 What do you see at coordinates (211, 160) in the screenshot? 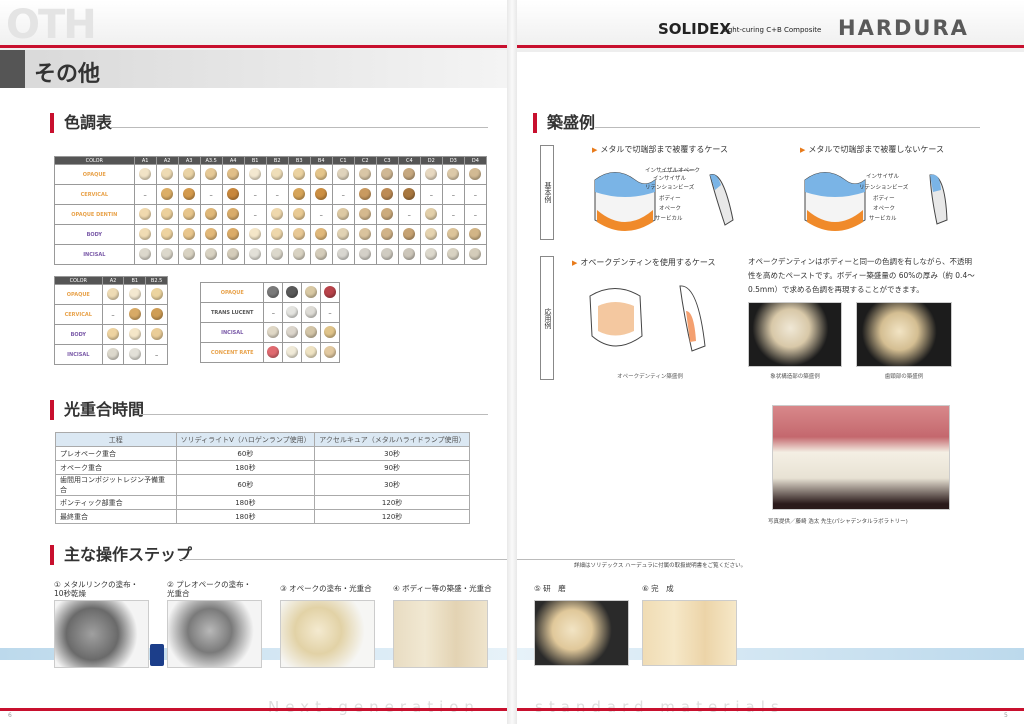
I see `shade-header-cell: A3.5` at bounding box center [211, 160].